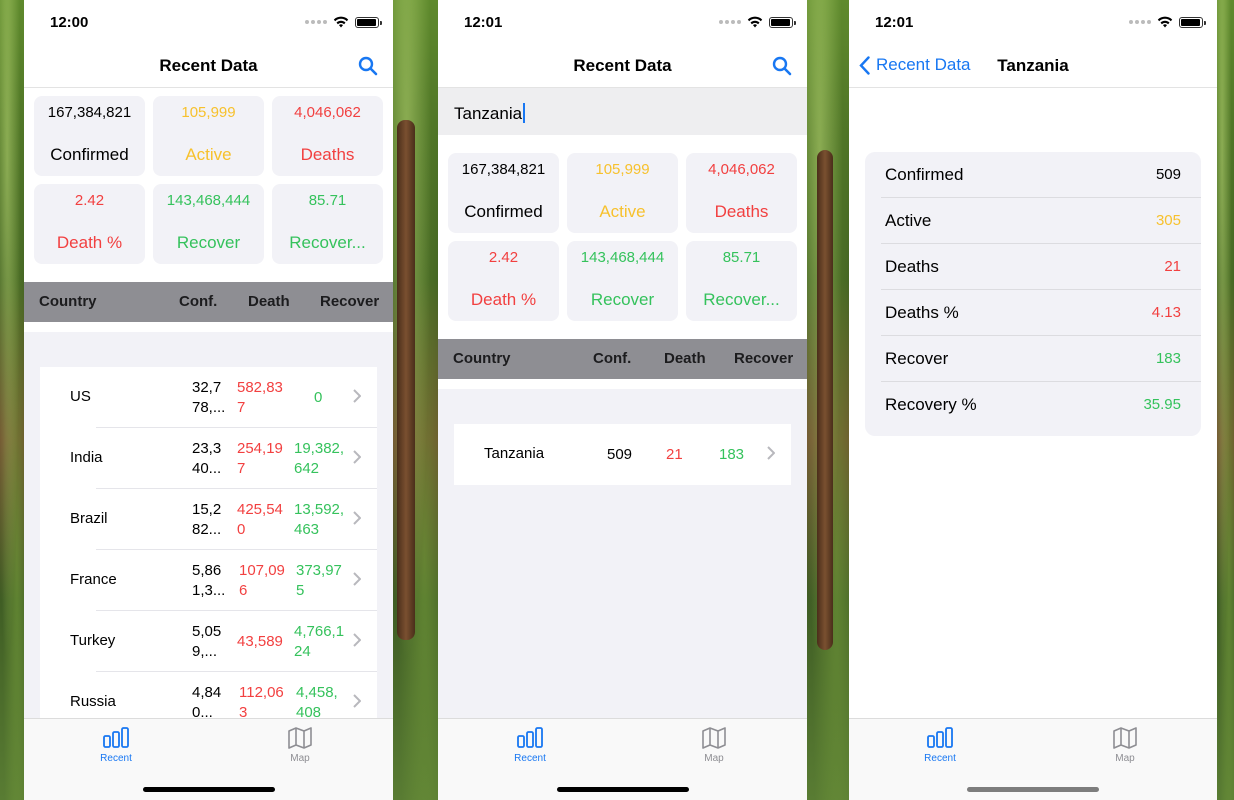  What do you see at coordinates (208, 458) in the screenshot?
I see `table-row: India 23,340... 254,197 19,382,642` at bounding box center [208, 458].